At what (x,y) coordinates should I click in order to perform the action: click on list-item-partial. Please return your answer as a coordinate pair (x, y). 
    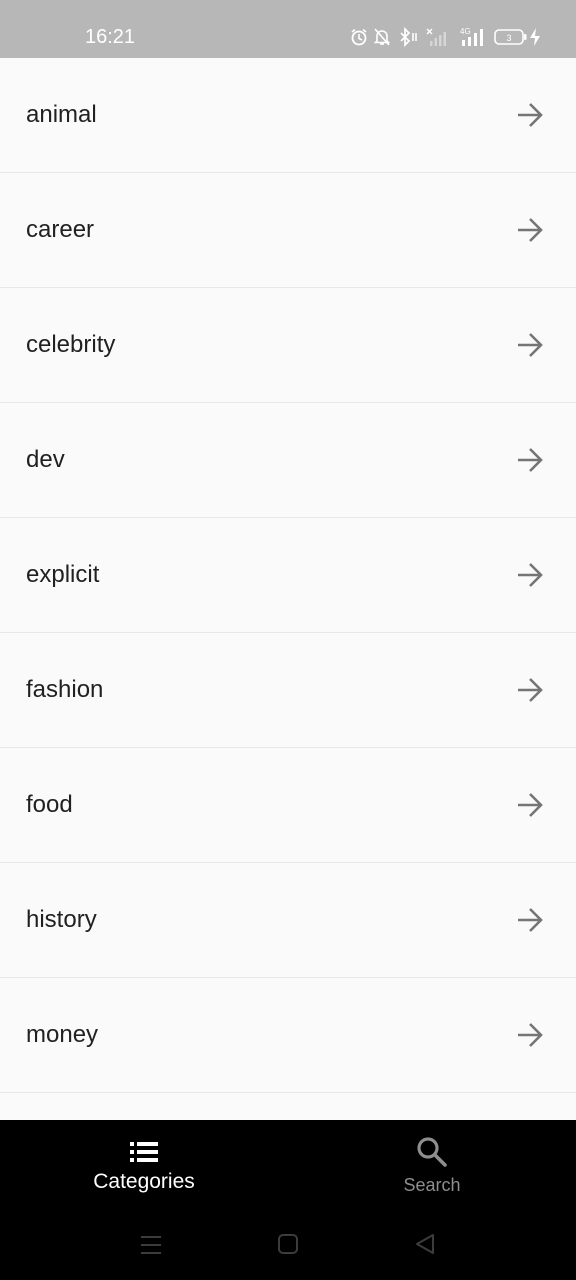
    Looking at the image, I should click on (288, 1106).